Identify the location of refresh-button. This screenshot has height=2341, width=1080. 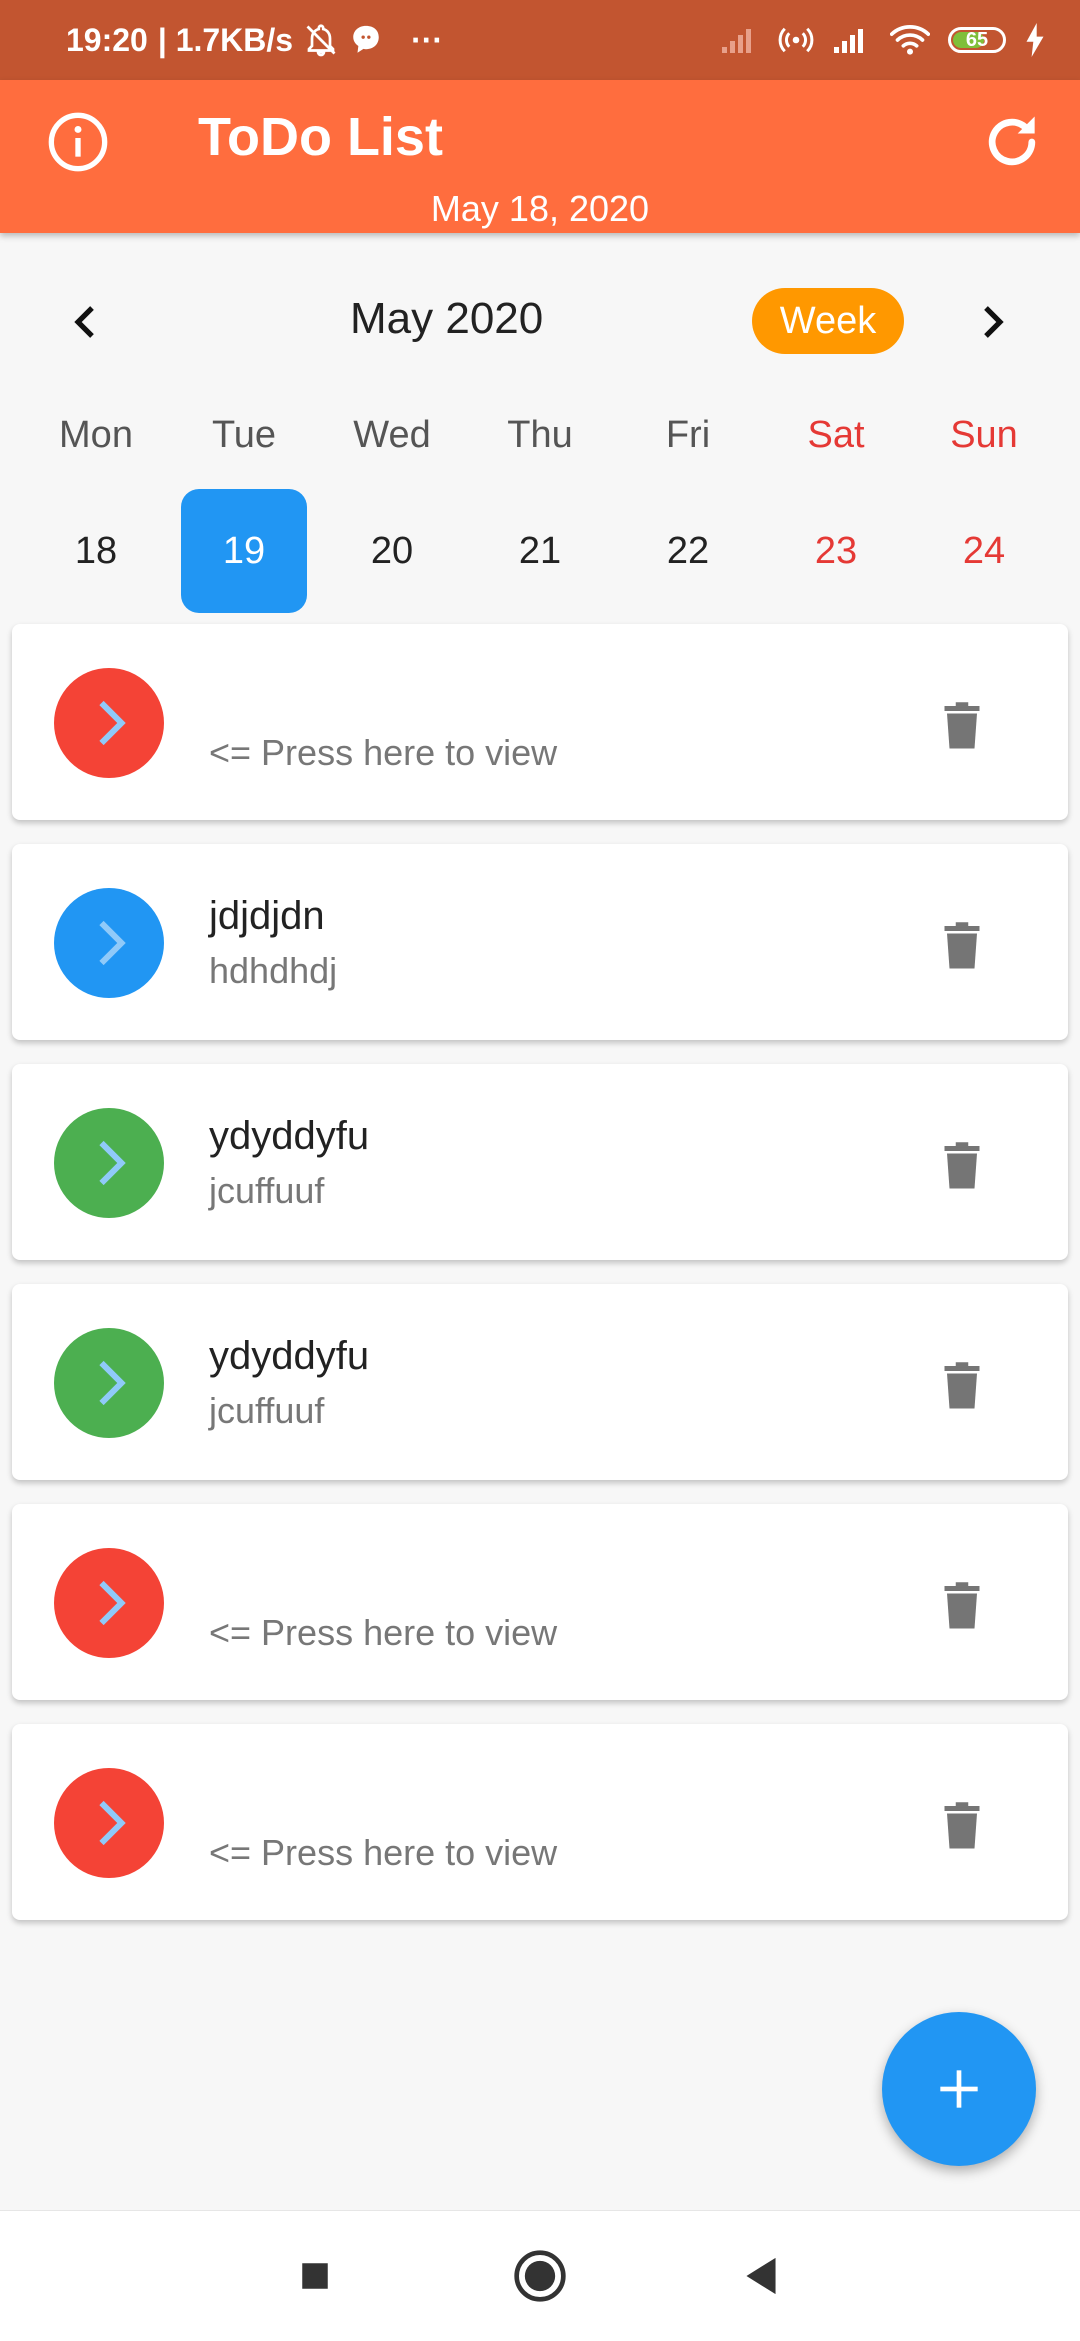
(1012, 142).